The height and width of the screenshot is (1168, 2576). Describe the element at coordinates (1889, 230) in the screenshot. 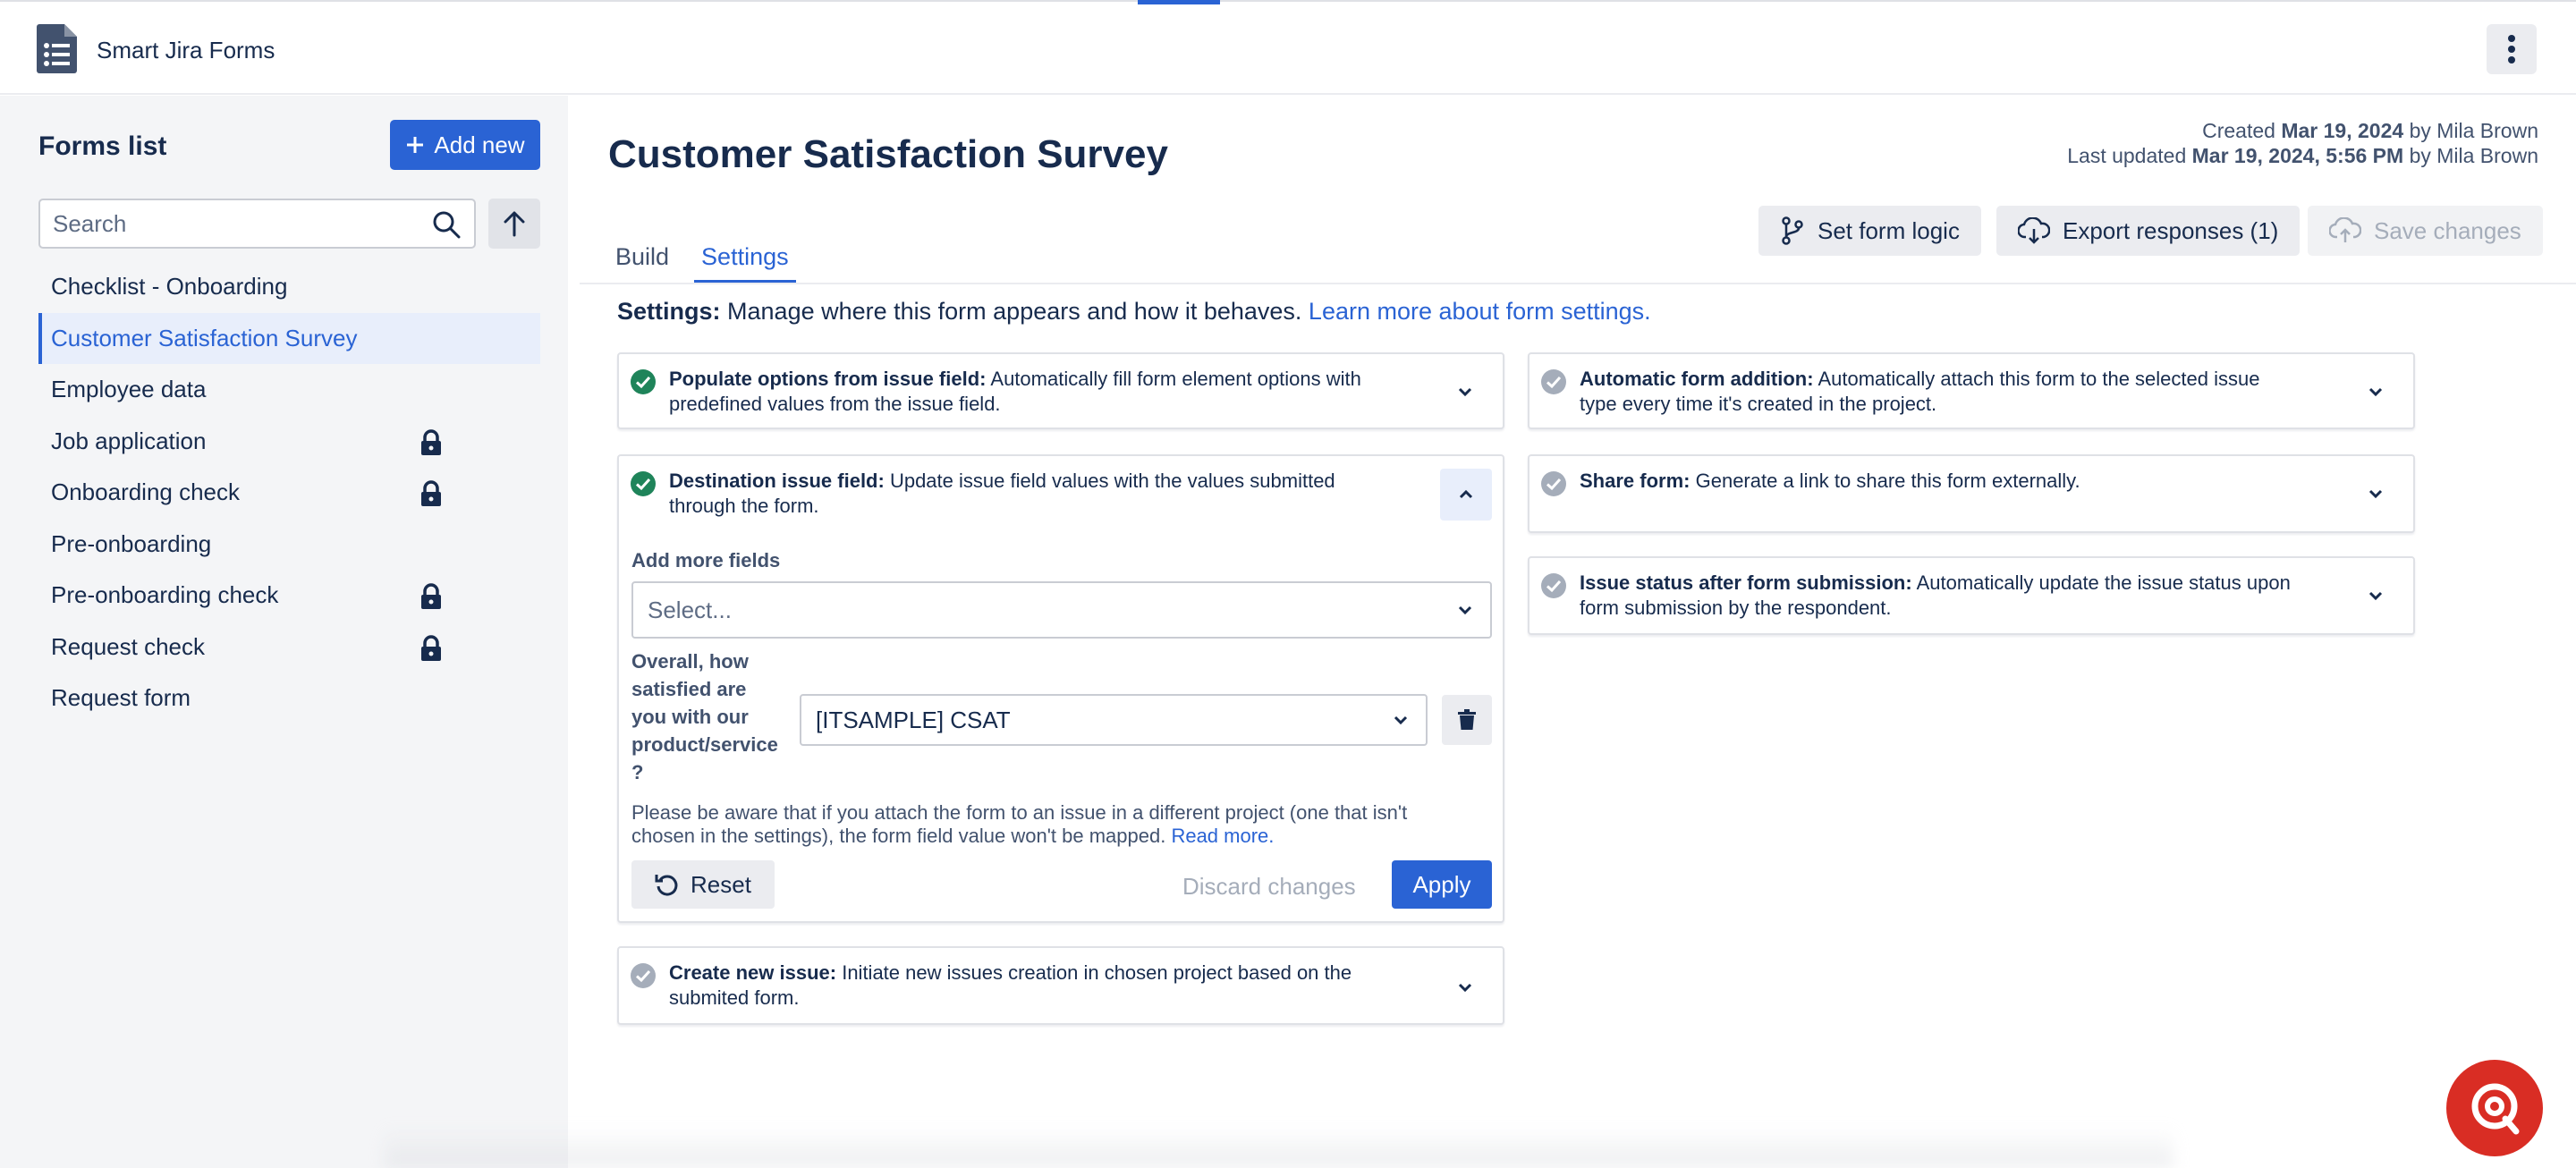

I see `set-form-logic-label: Set form logic` at that location.